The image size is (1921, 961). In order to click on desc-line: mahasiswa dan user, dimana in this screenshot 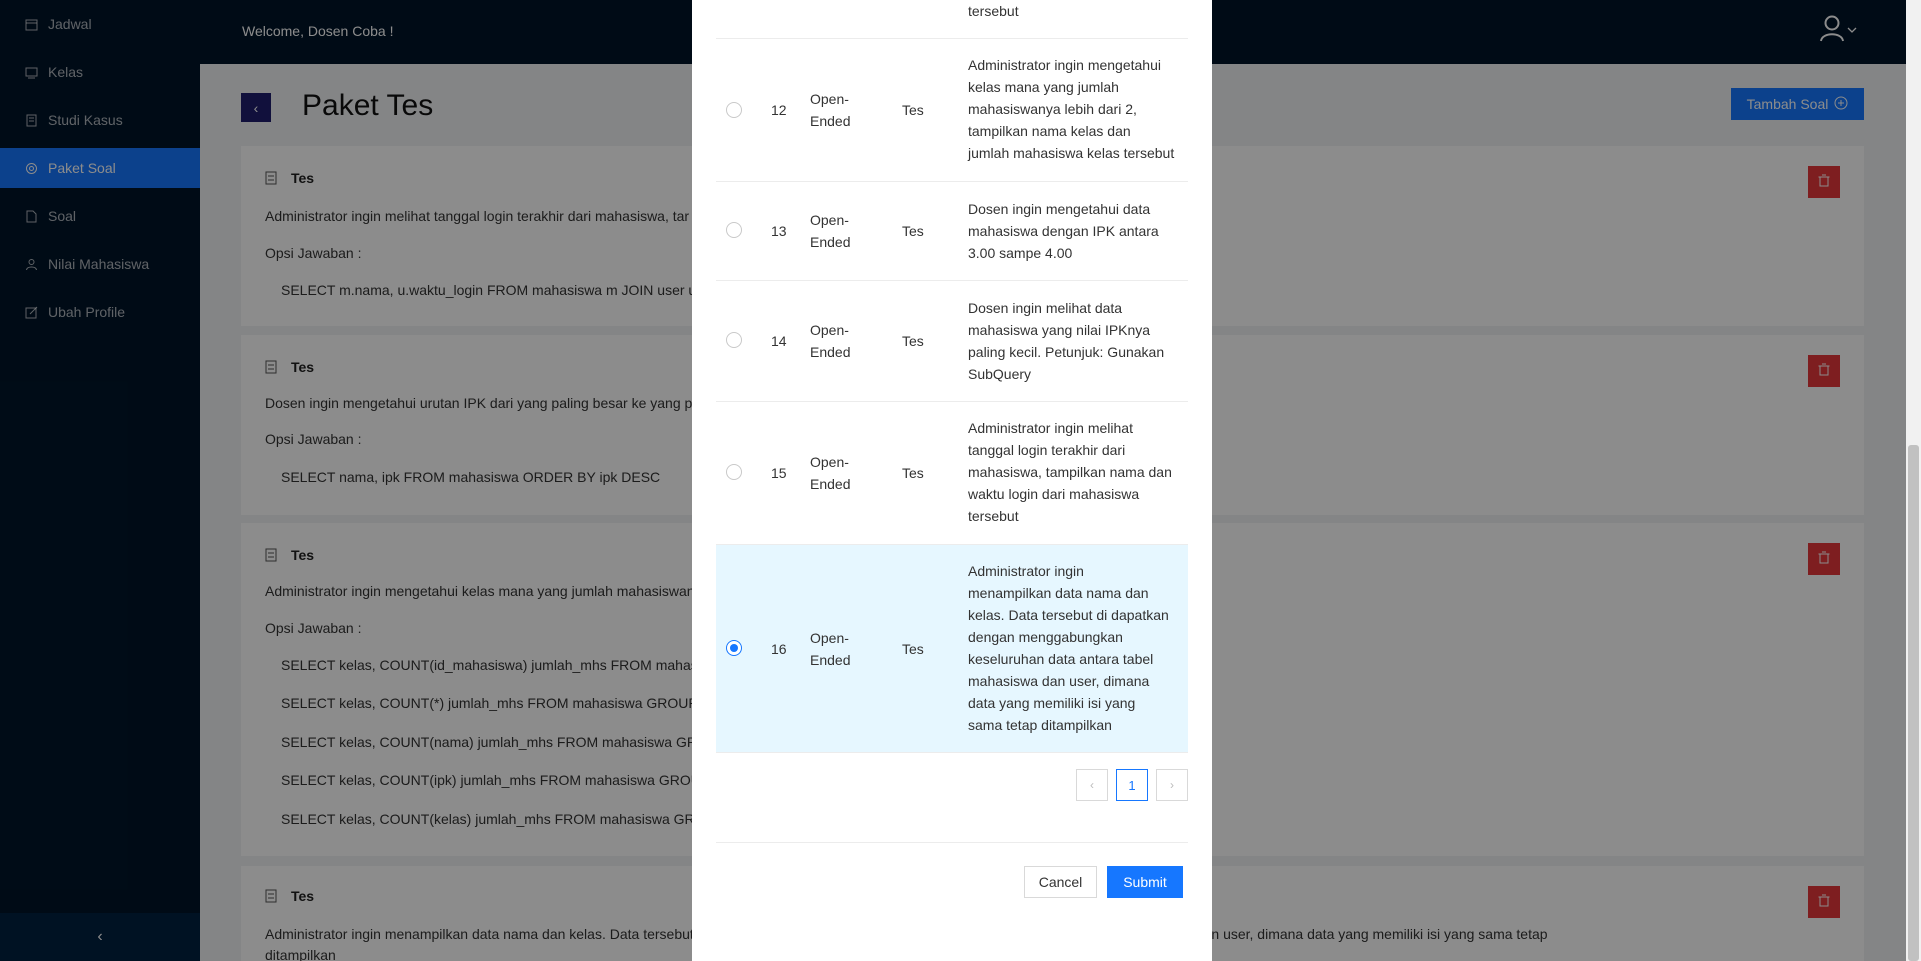, I will do `click(1059, 681)`.